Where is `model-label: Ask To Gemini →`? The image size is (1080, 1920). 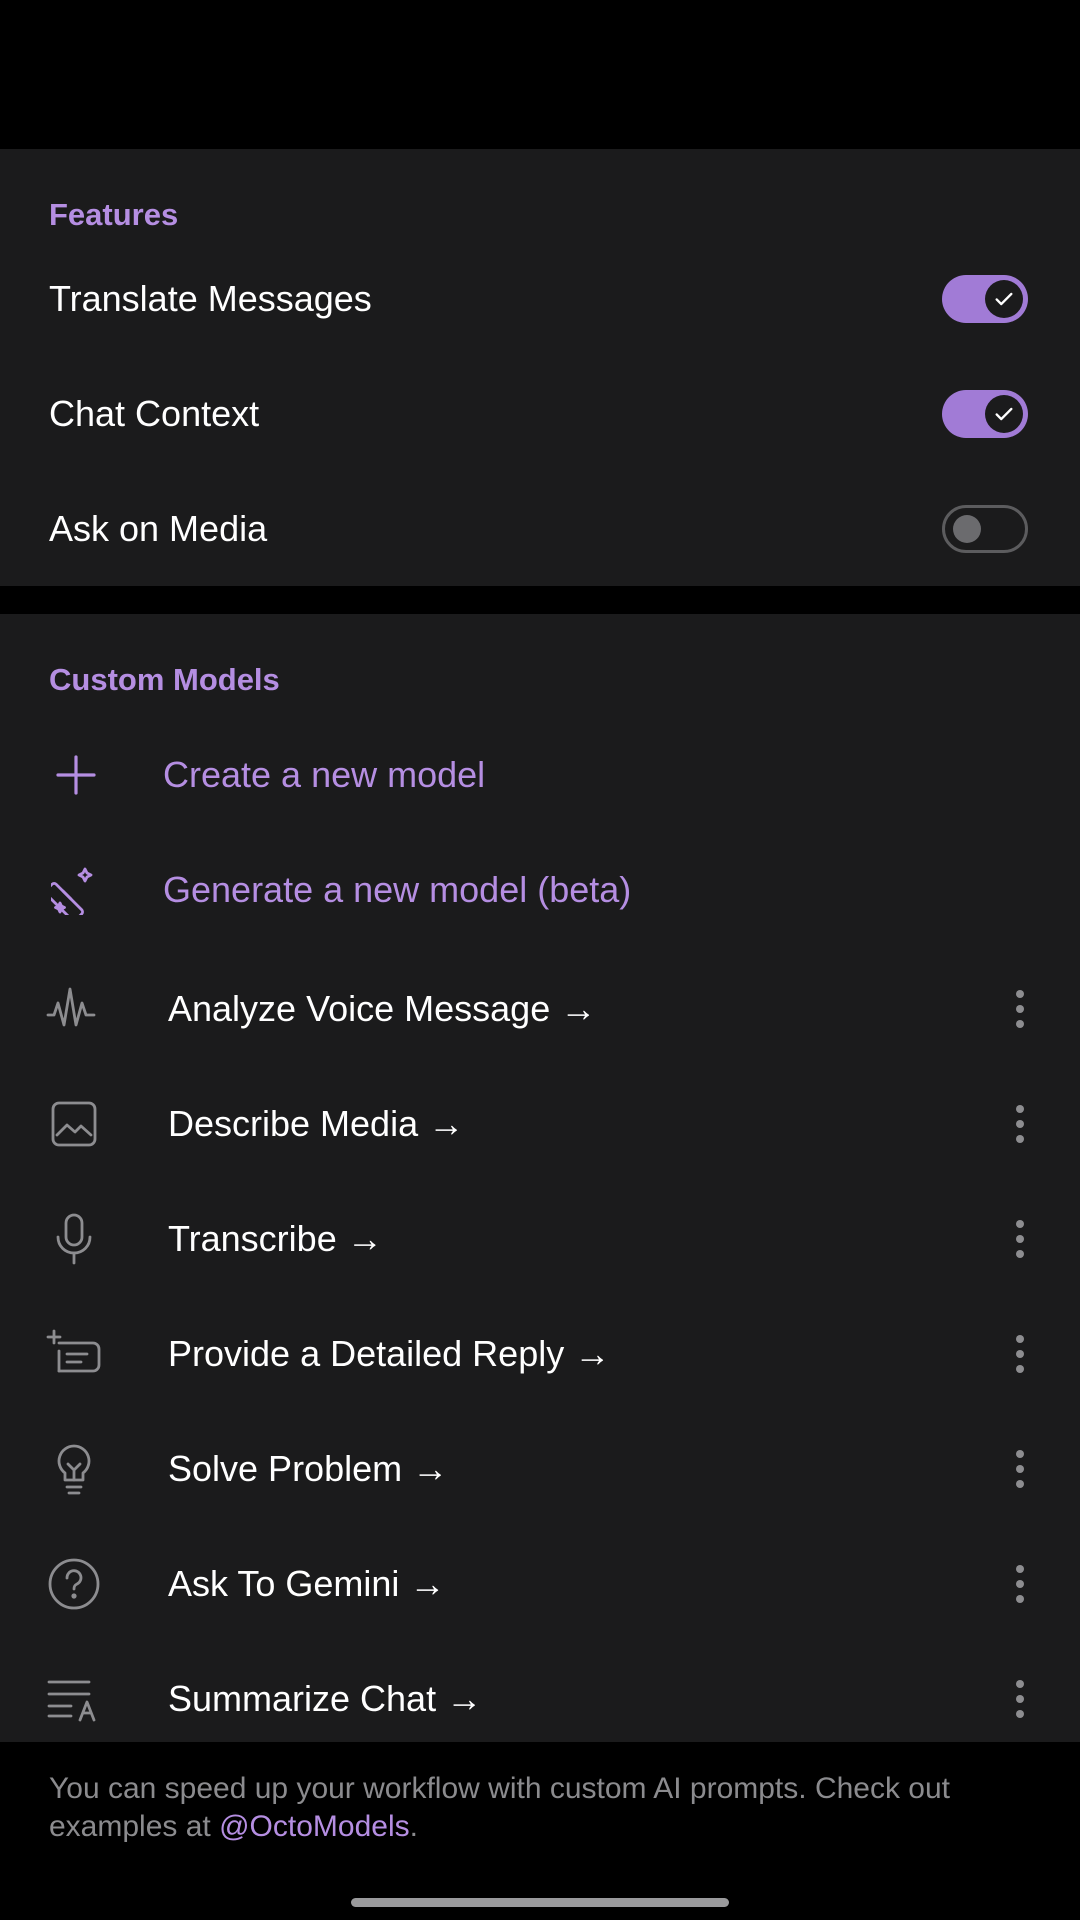
model-label: Ask To Gemini → is located at coordinates (307, 1583).